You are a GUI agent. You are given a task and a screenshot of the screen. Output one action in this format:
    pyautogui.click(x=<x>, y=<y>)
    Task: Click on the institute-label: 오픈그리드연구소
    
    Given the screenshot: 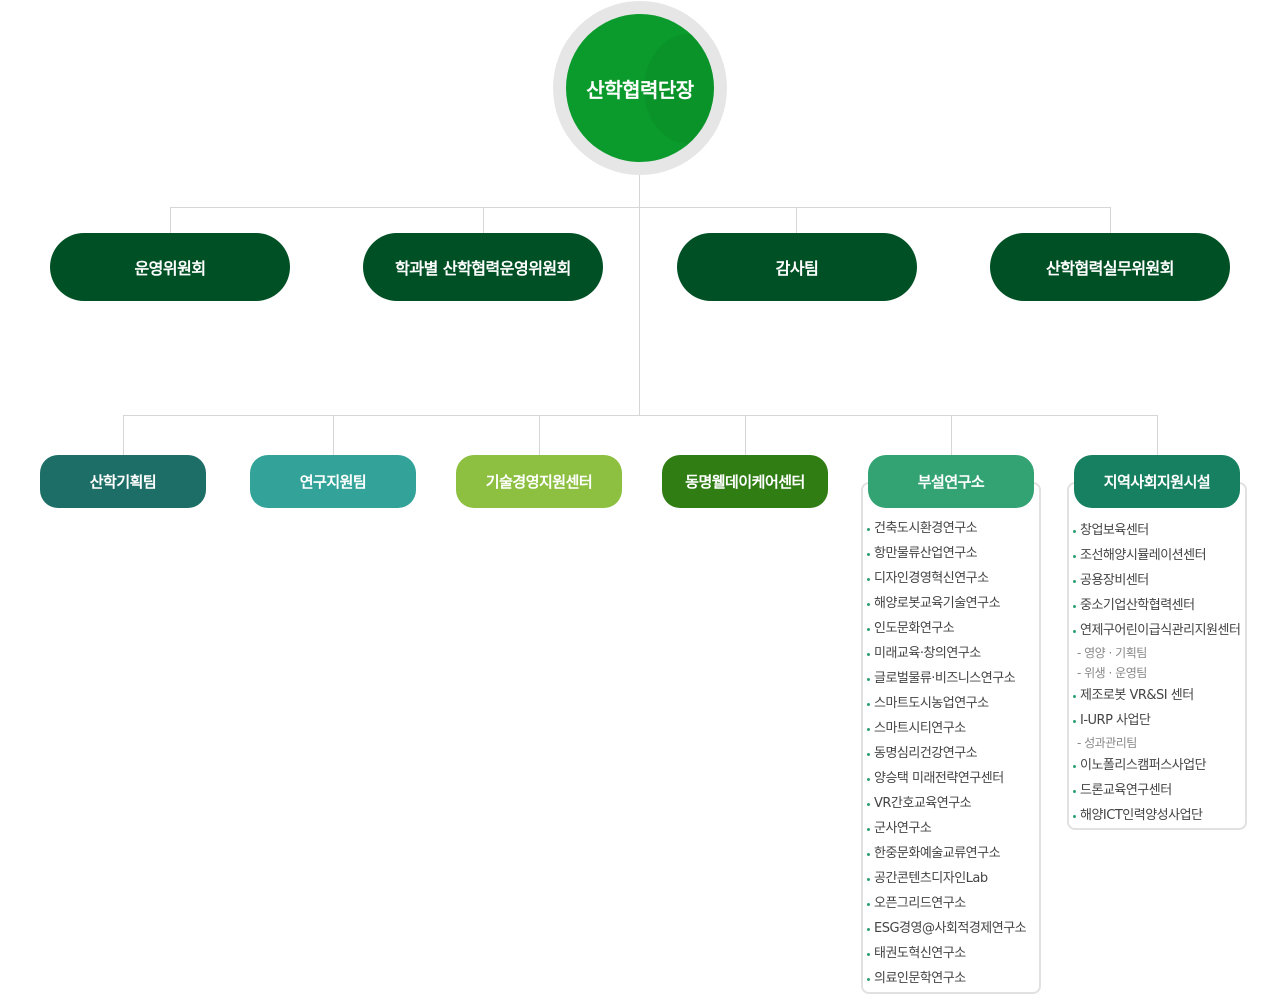 What is the action you would take?
    pyautogui.click(x=920, y=903)
    